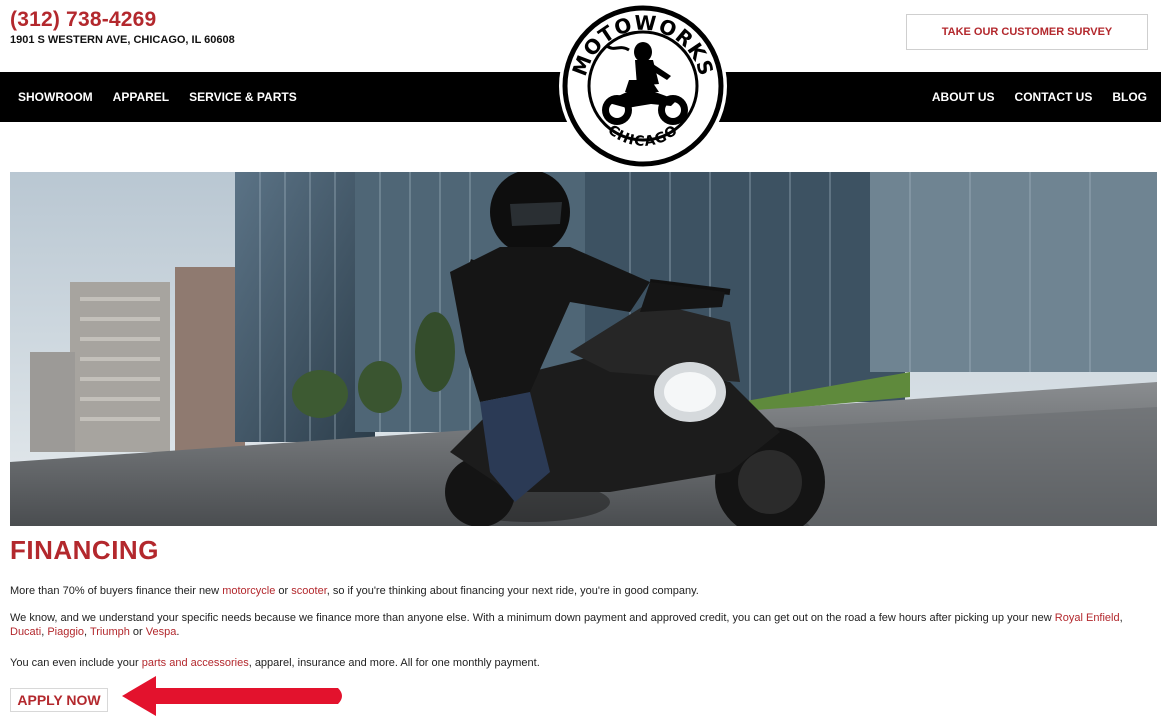 The height and width of the screenshot is (717, 1161). I want to click on nav-item-showroom: SHOWROOM, so click(55, 97).